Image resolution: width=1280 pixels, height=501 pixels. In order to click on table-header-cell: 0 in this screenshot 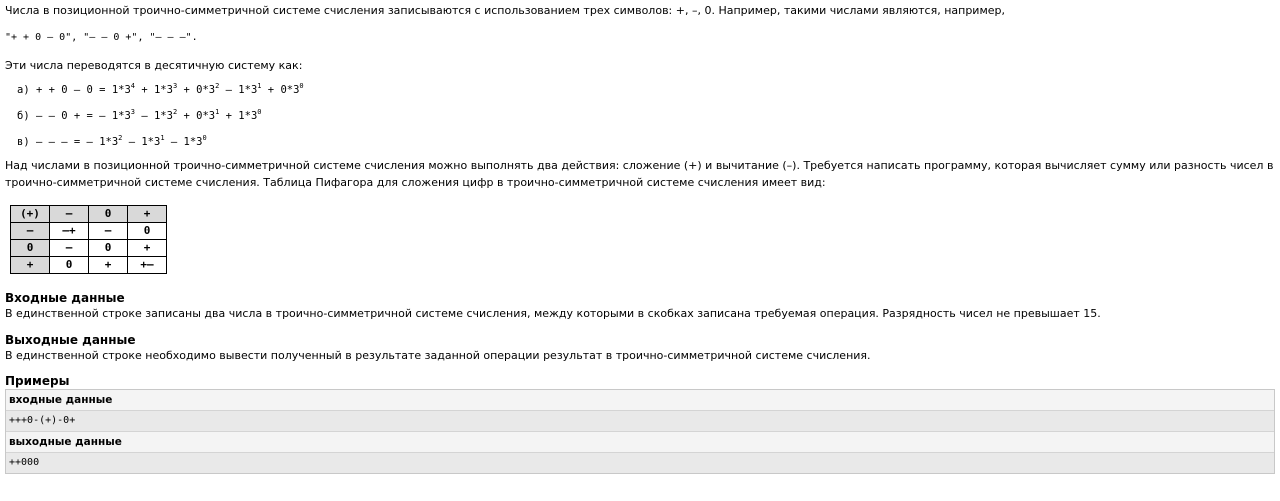, I will do `click(108, 214)`.